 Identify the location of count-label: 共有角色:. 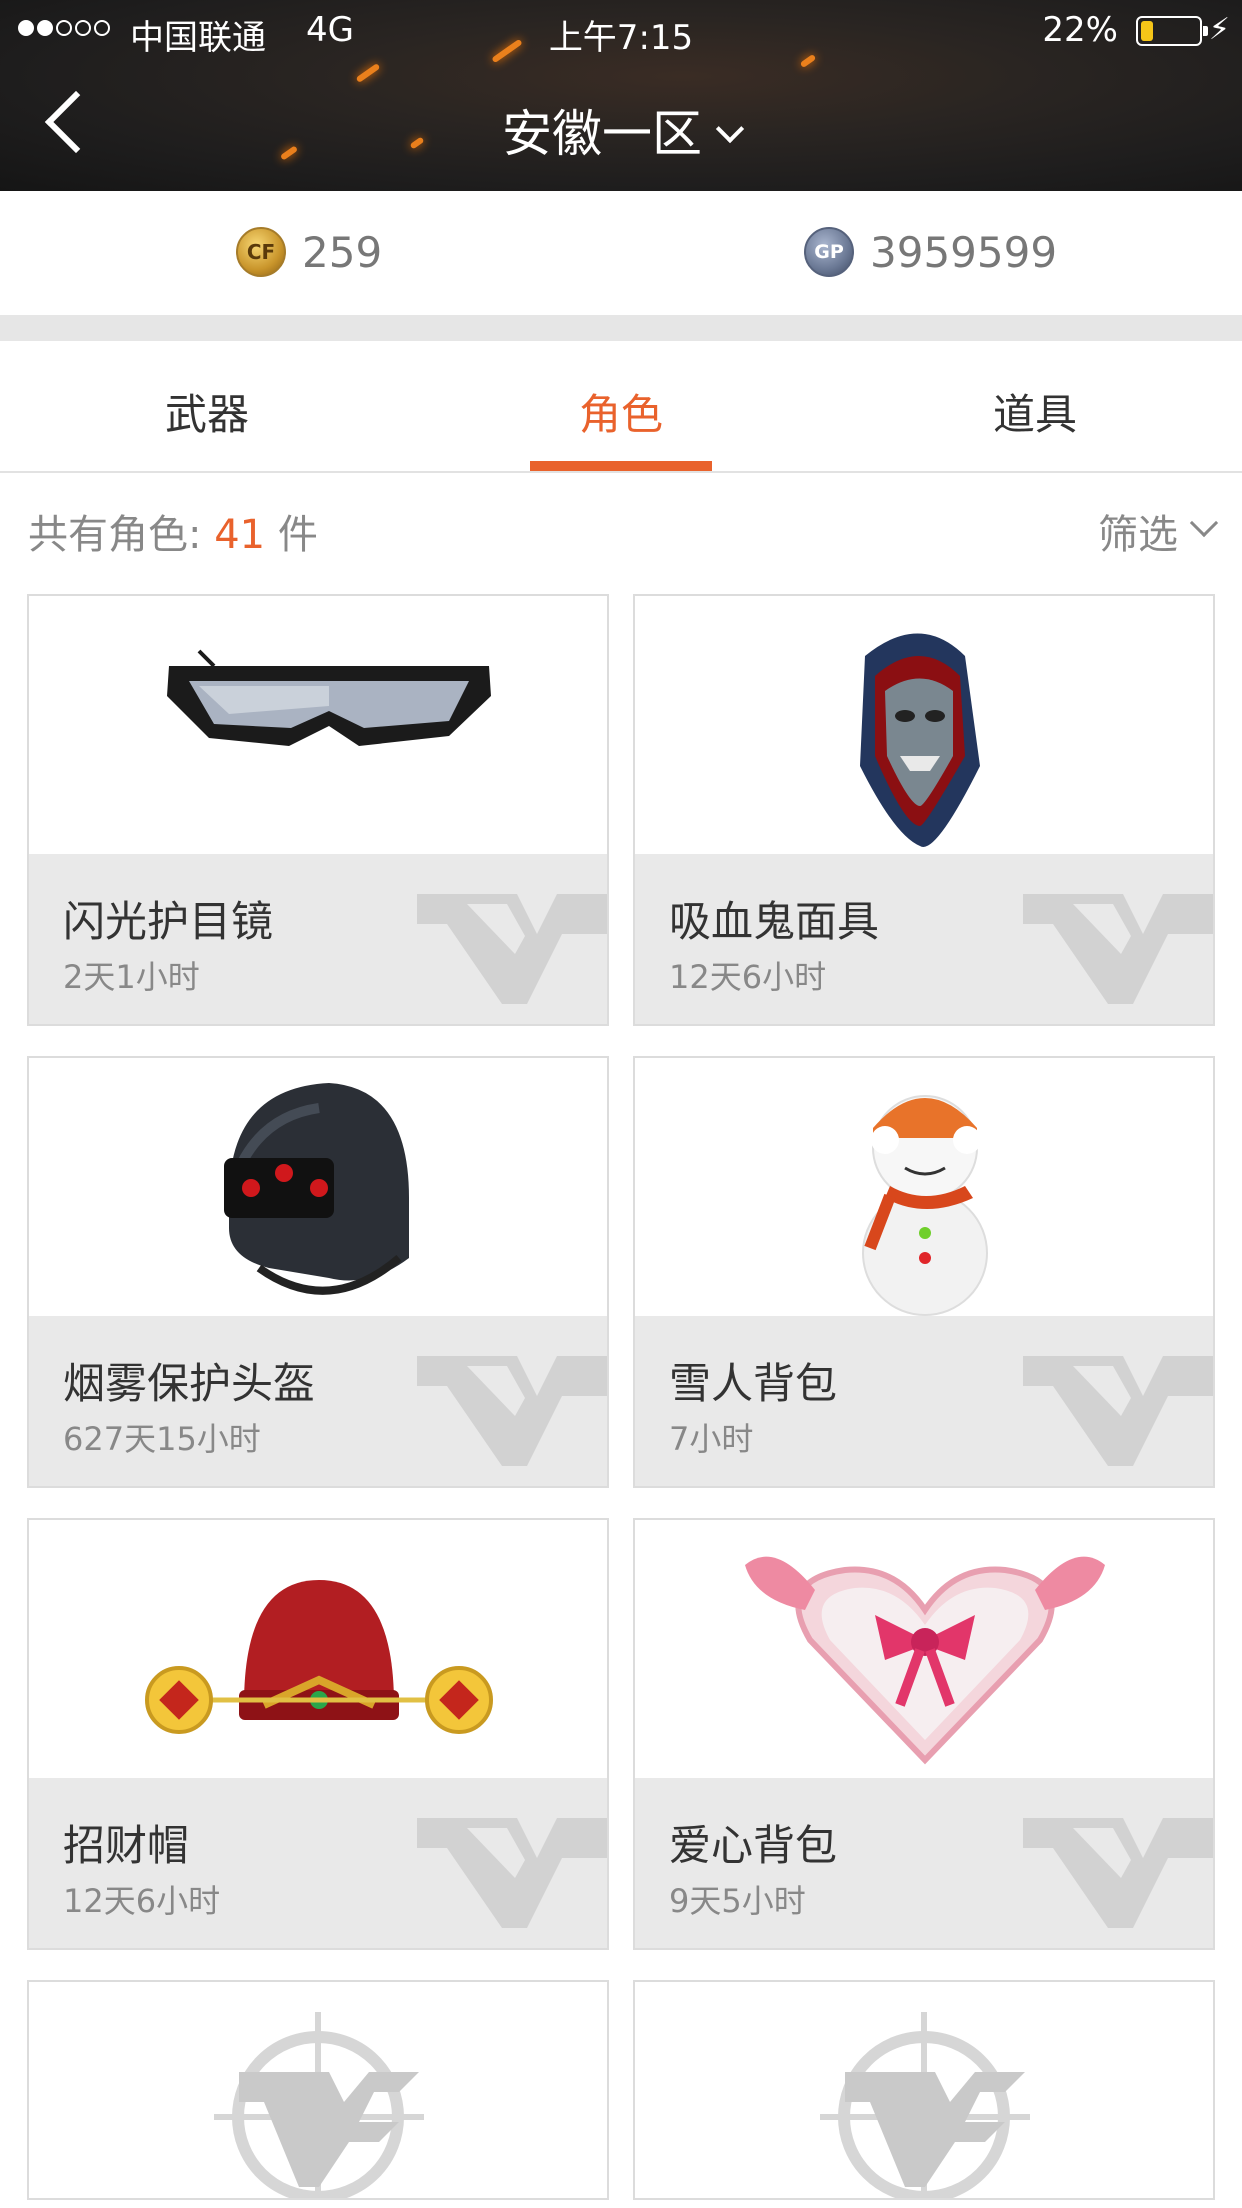
(115, 535).